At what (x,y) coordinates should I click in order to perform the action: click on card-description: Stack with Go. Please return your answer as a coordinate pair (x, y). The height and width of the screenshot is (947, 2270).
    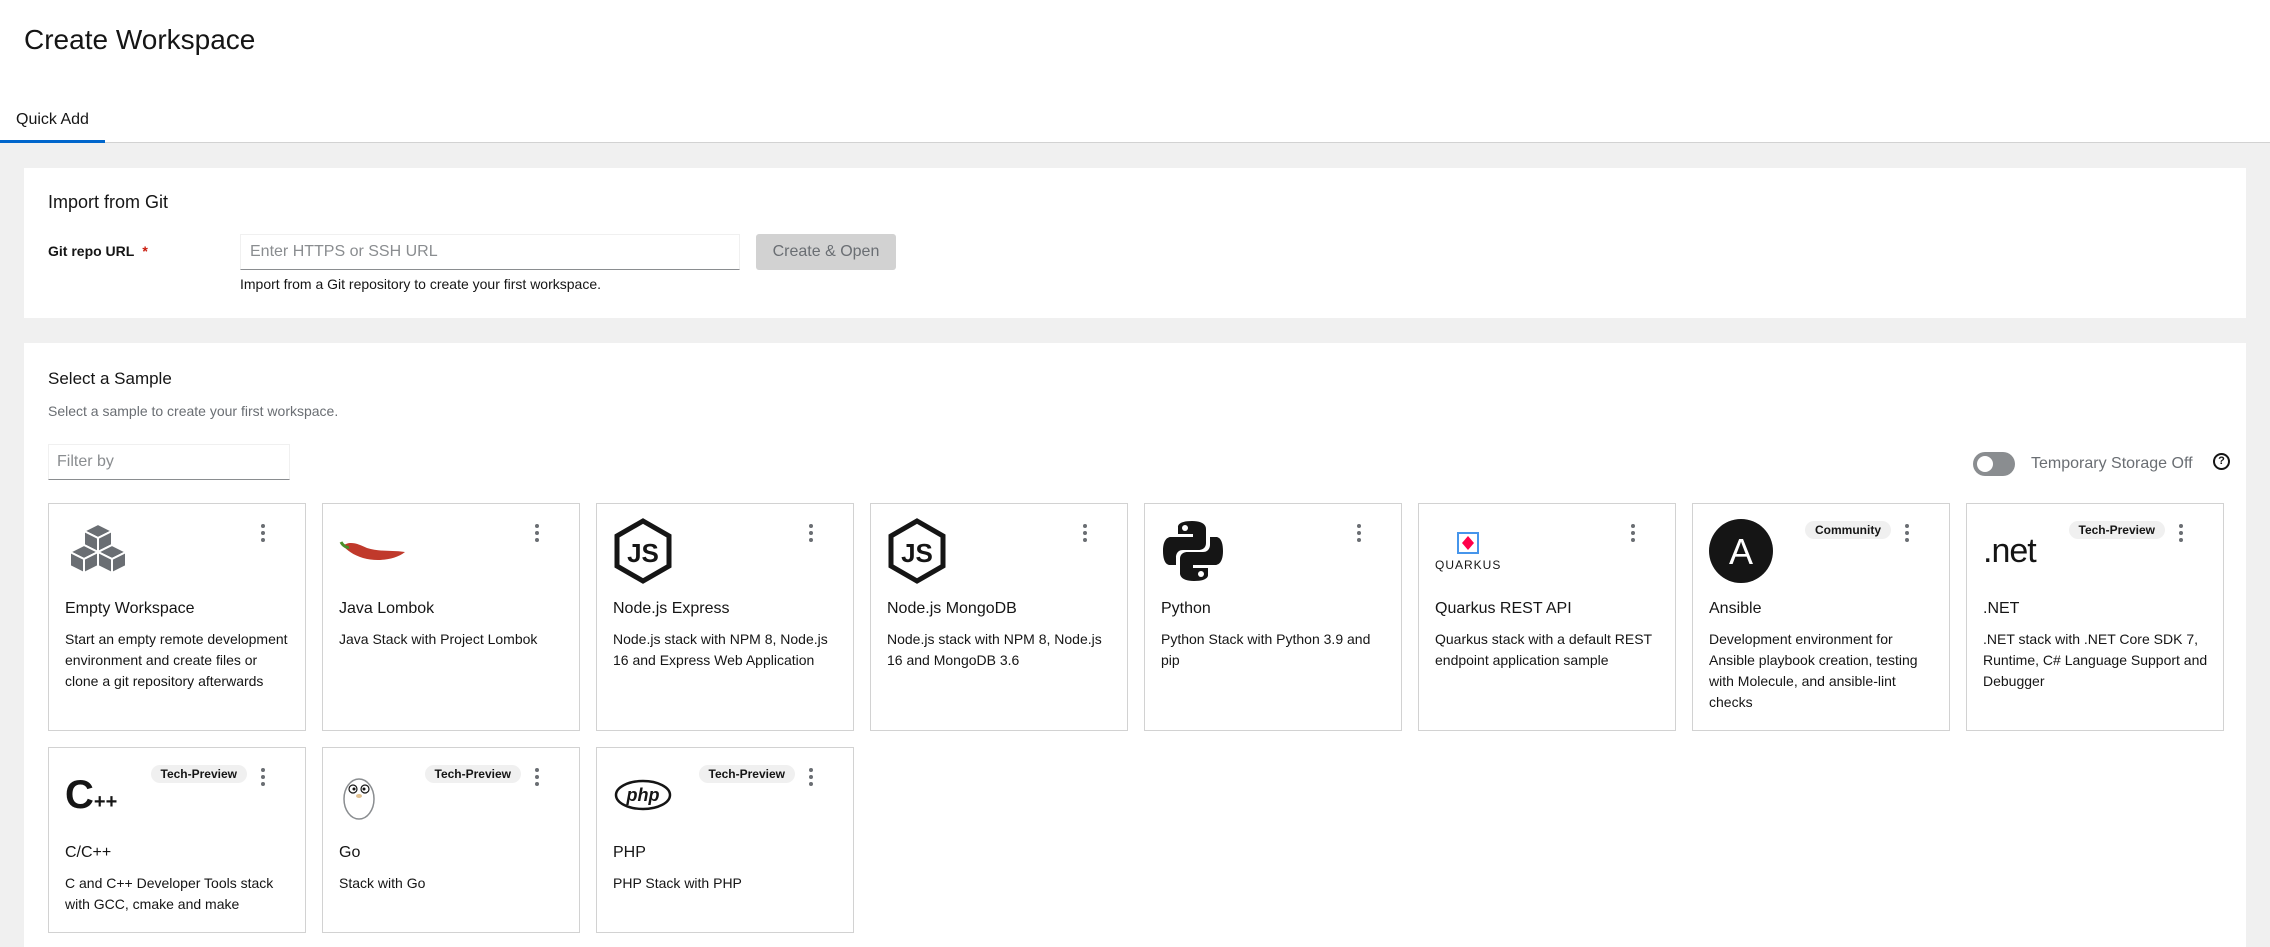
    Looking at the image, I should click on (382, 883).